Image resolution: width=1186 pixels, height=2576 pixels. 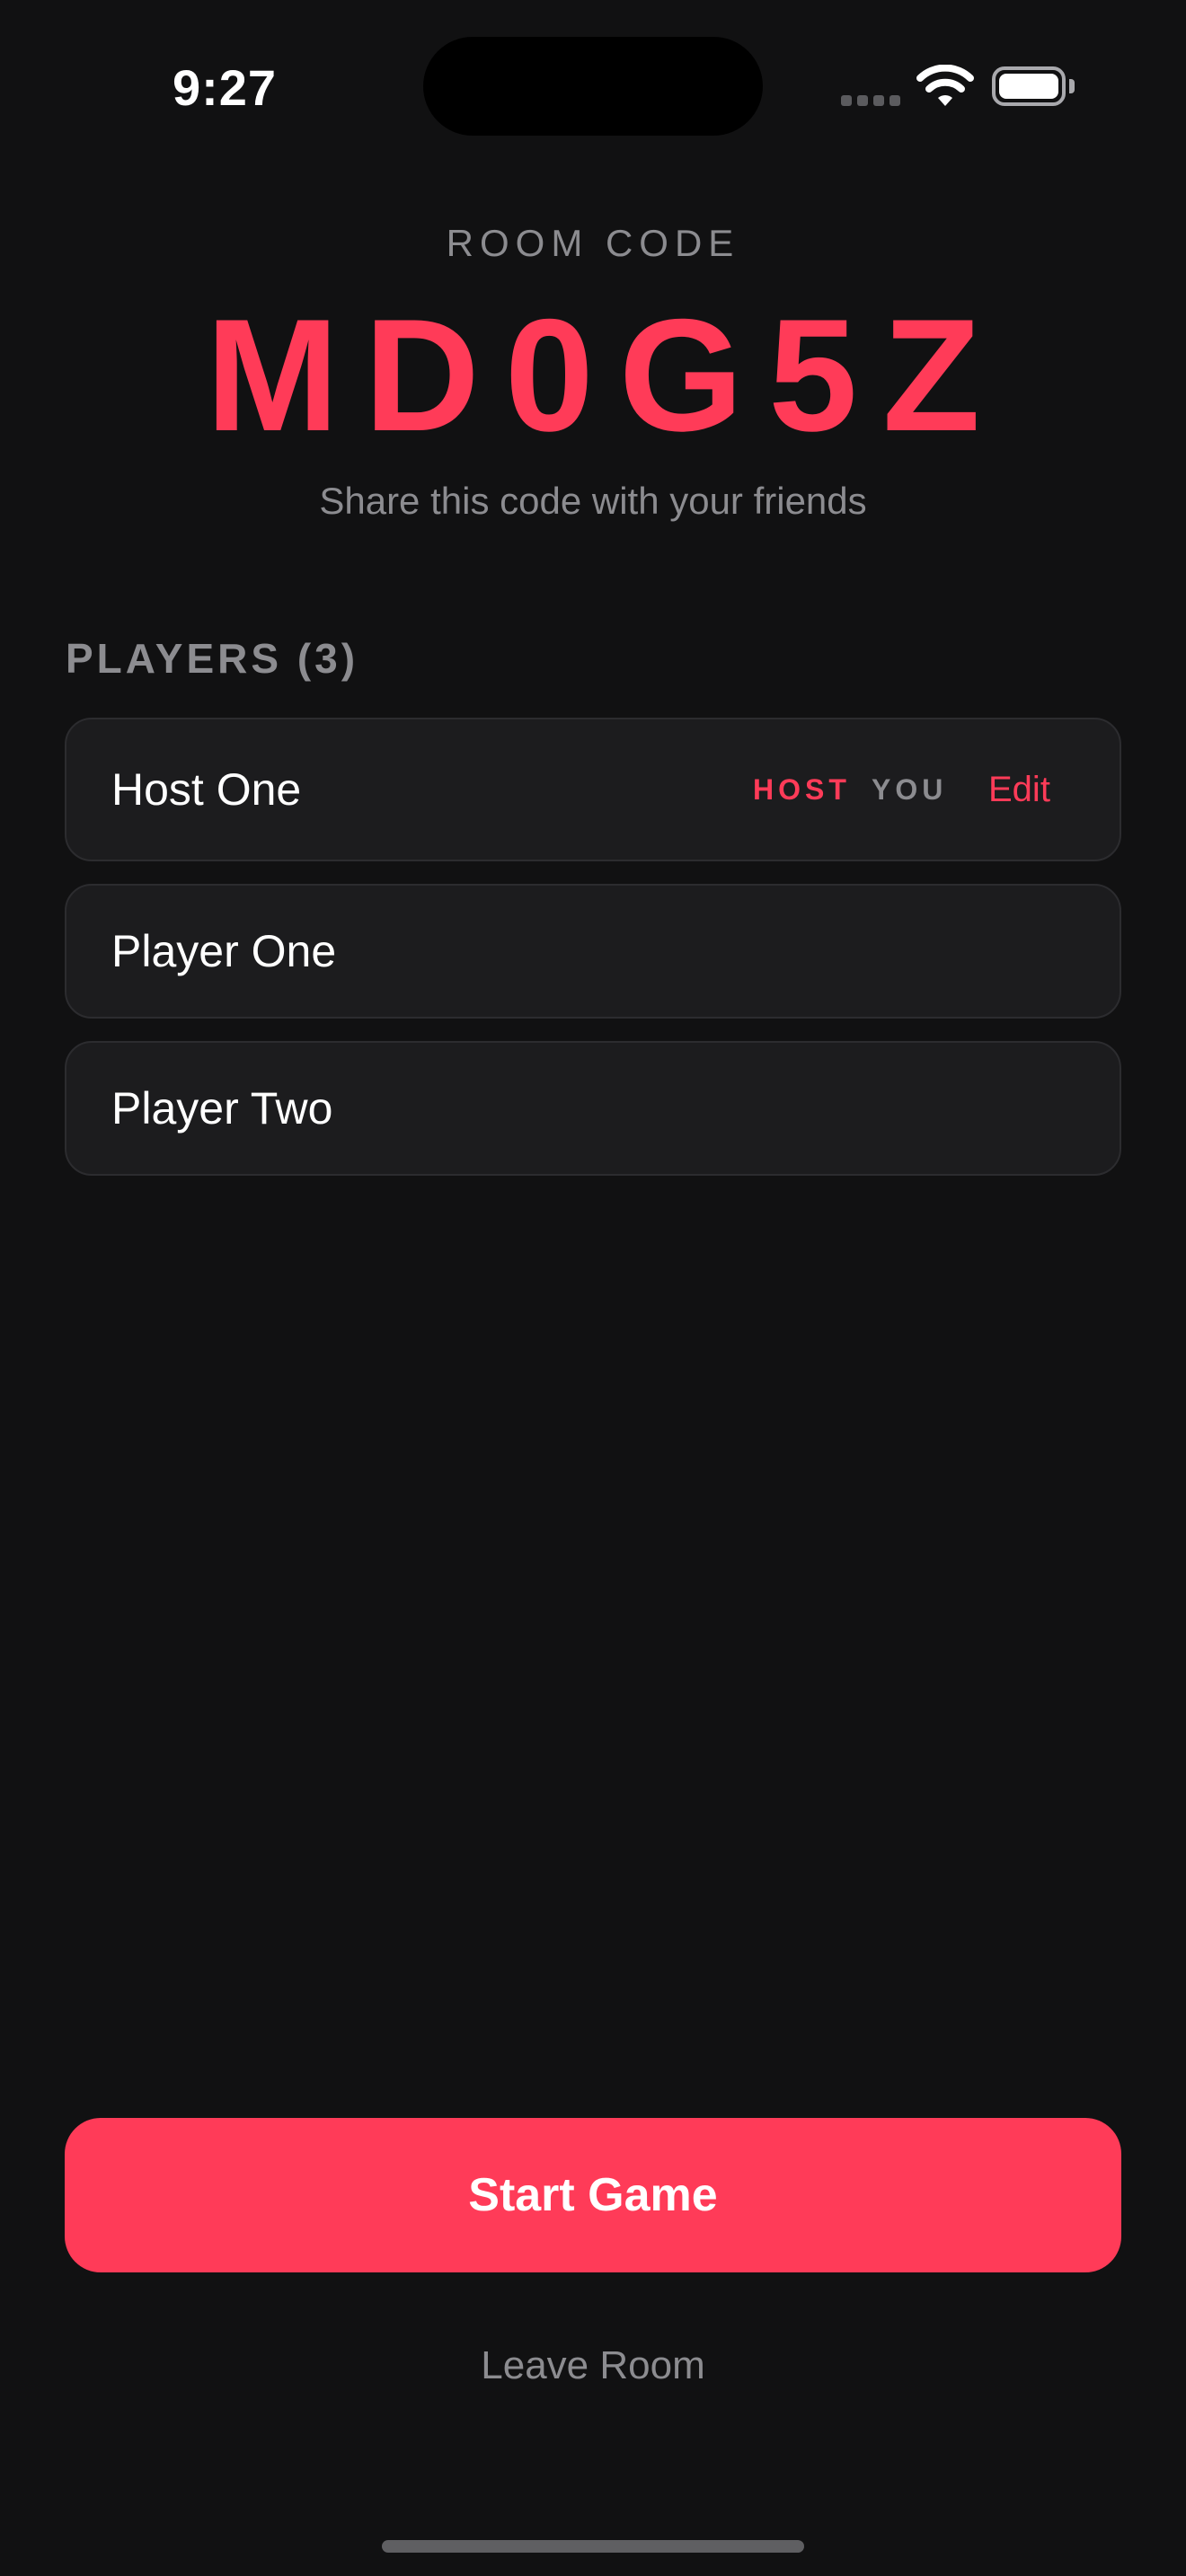 I want to click on wifi-icon, so click(x=945, y=86).